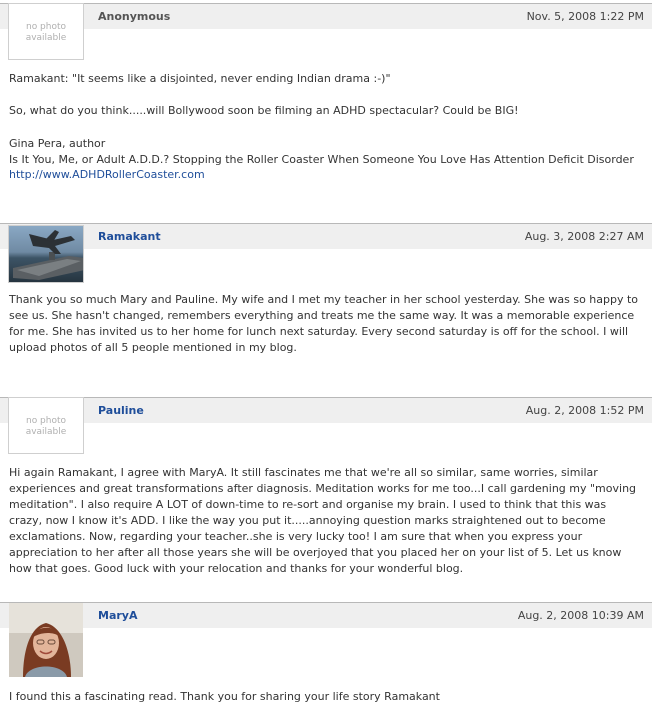 This screenshot has width=652, height=715. I want to click on comment-date: Aug. 2, 2008 1:52 PM, so click(584, 410).